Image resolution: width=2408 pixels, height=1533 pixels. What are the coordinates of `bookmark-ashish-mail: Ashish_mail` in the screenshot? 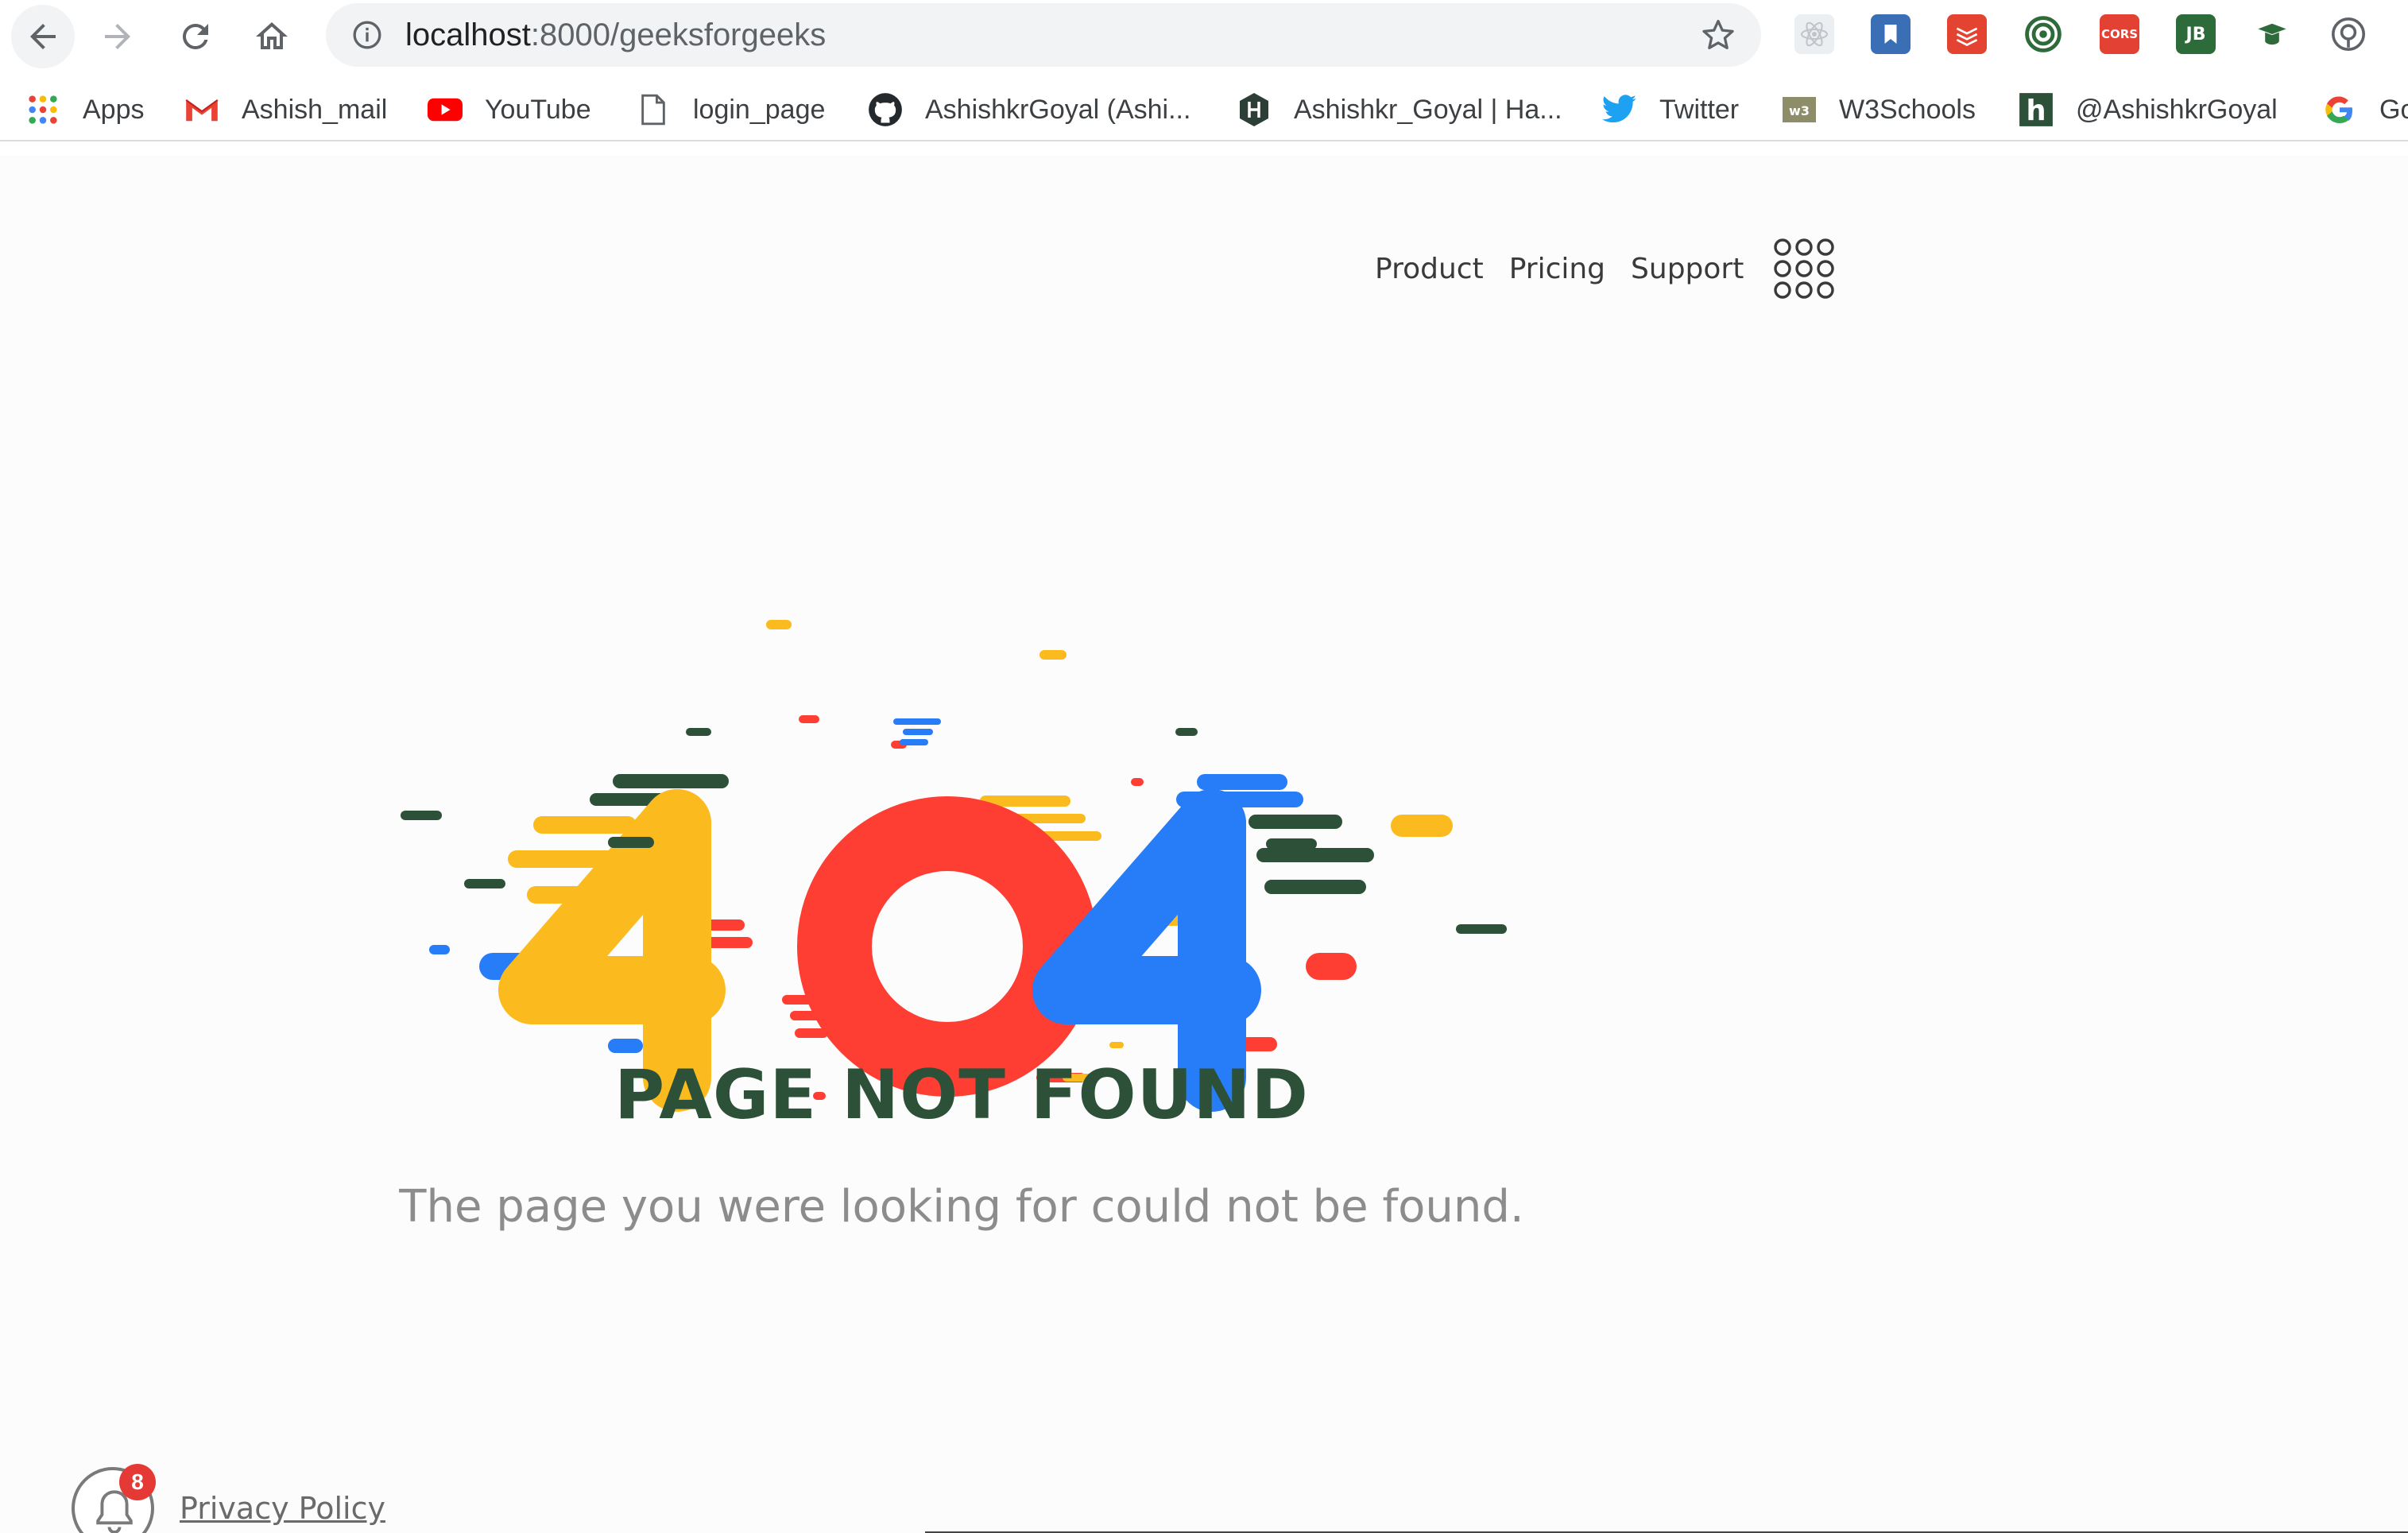 It's located at (285, 109).